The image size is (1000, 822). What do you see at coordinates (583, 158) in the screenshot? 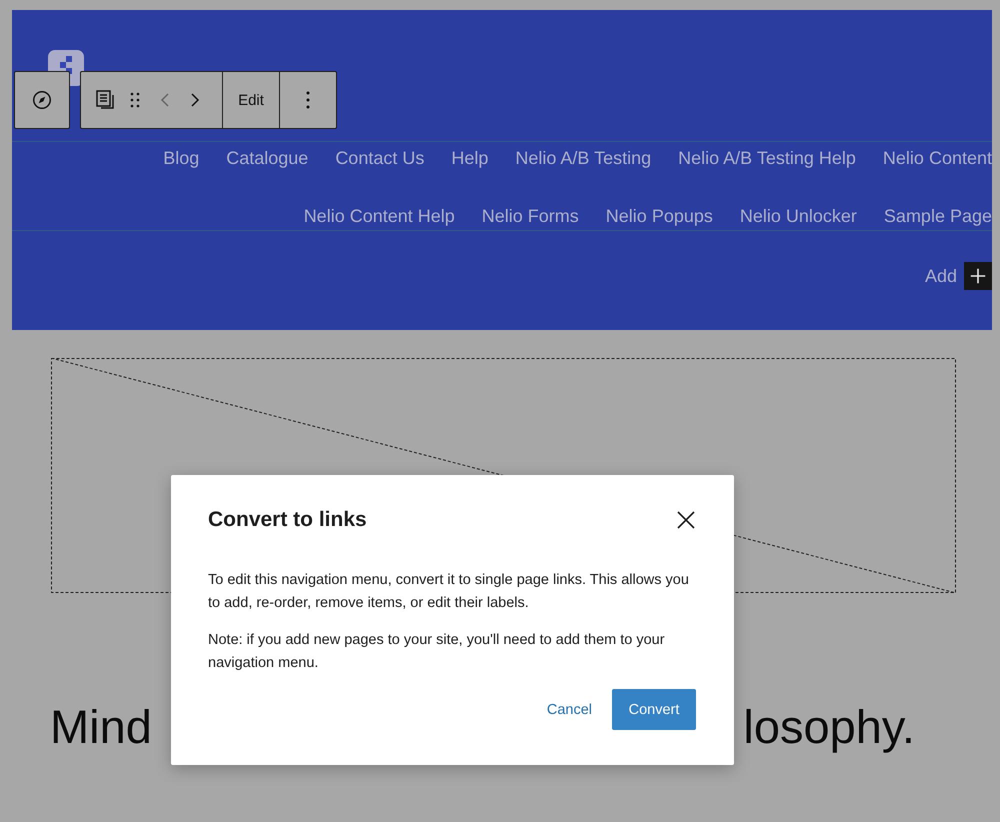
I see `nav-link: Nelio A/B Testing` at bounding box center [583, 158].